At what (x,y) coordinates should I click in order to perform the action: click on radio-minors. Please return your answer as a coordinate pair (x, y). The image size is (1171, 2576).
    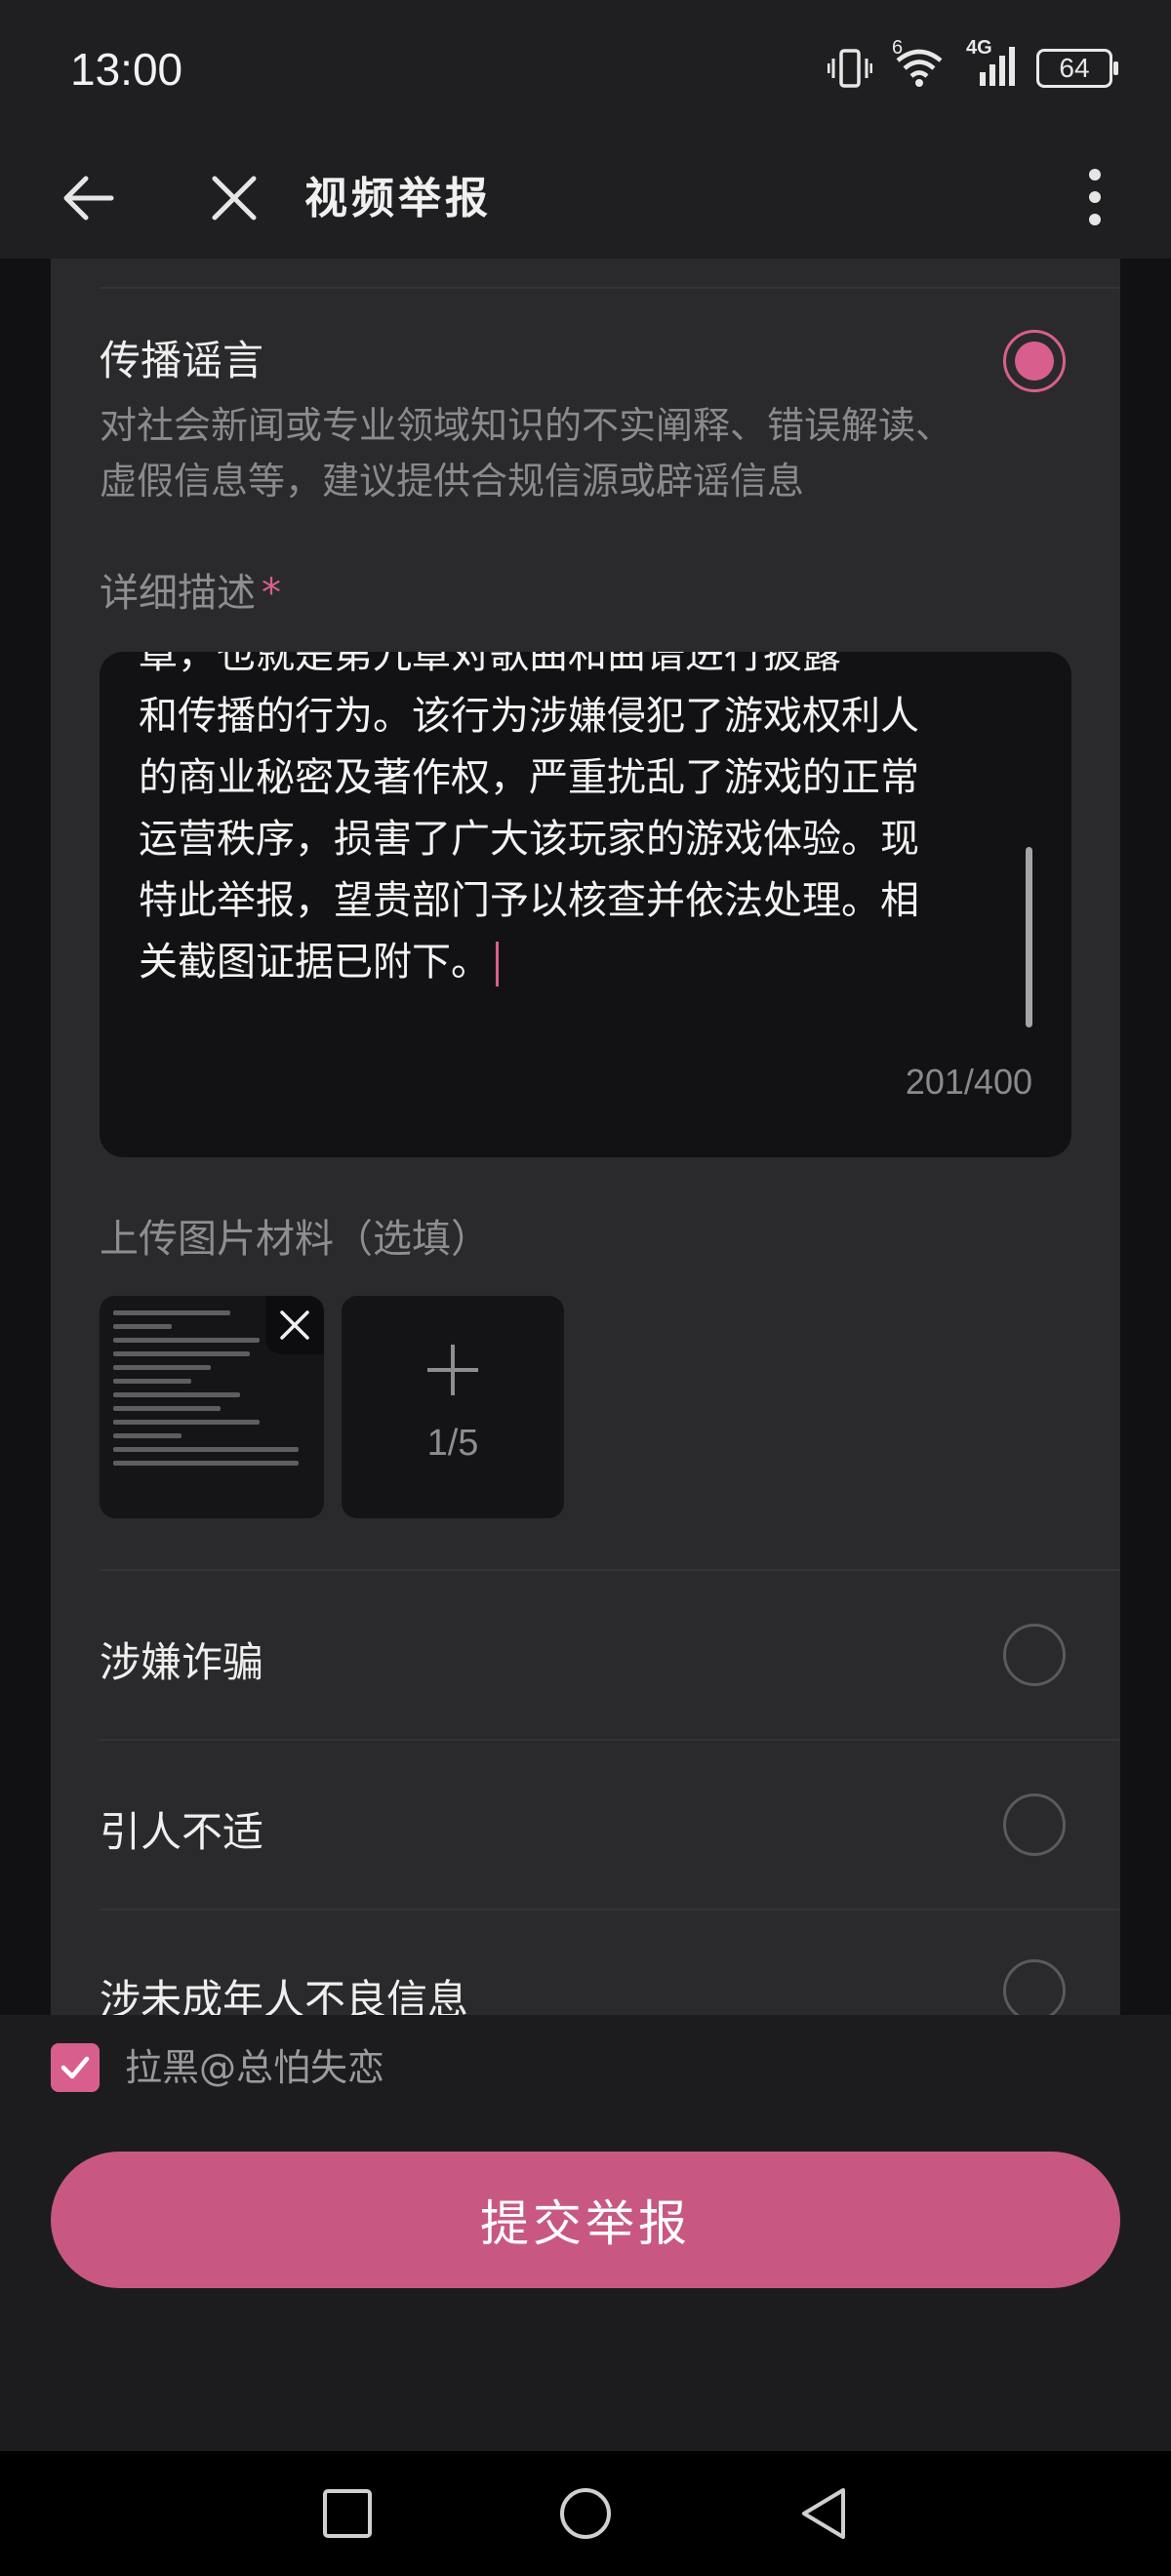
    Looking at the image, I should click on (1034, 1987).